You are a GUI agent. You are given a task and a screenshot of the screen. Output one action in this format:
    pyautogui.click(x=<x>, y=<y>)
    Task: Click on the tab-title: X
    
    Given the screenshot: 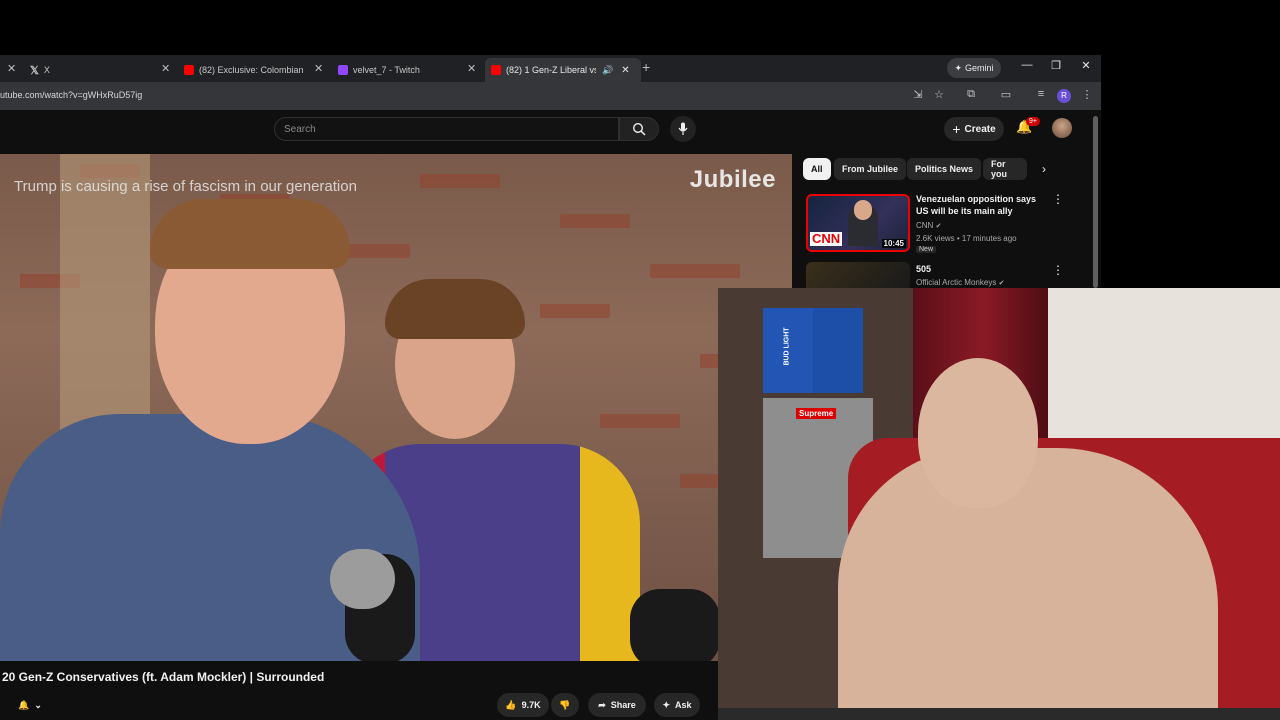 What is the action you would take?
    pyautogui.click(x=46, y=70)
    